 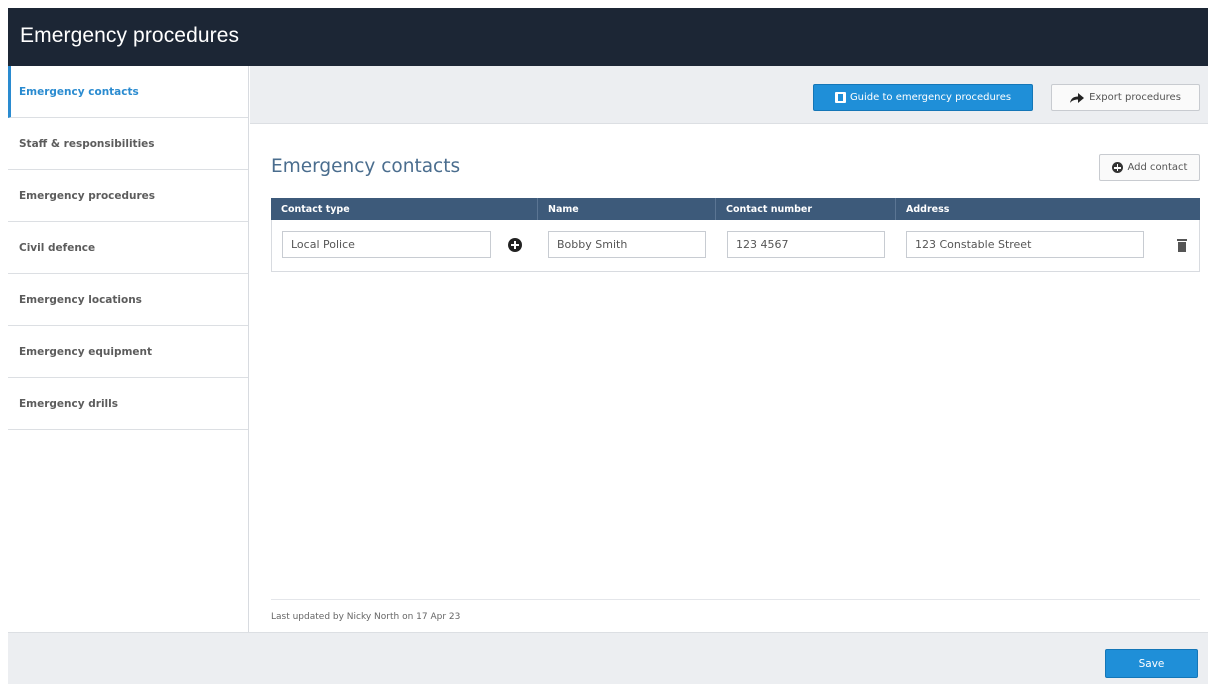 I want to click on address-field: 123 Constable Street, so click(x=1025, y=244).